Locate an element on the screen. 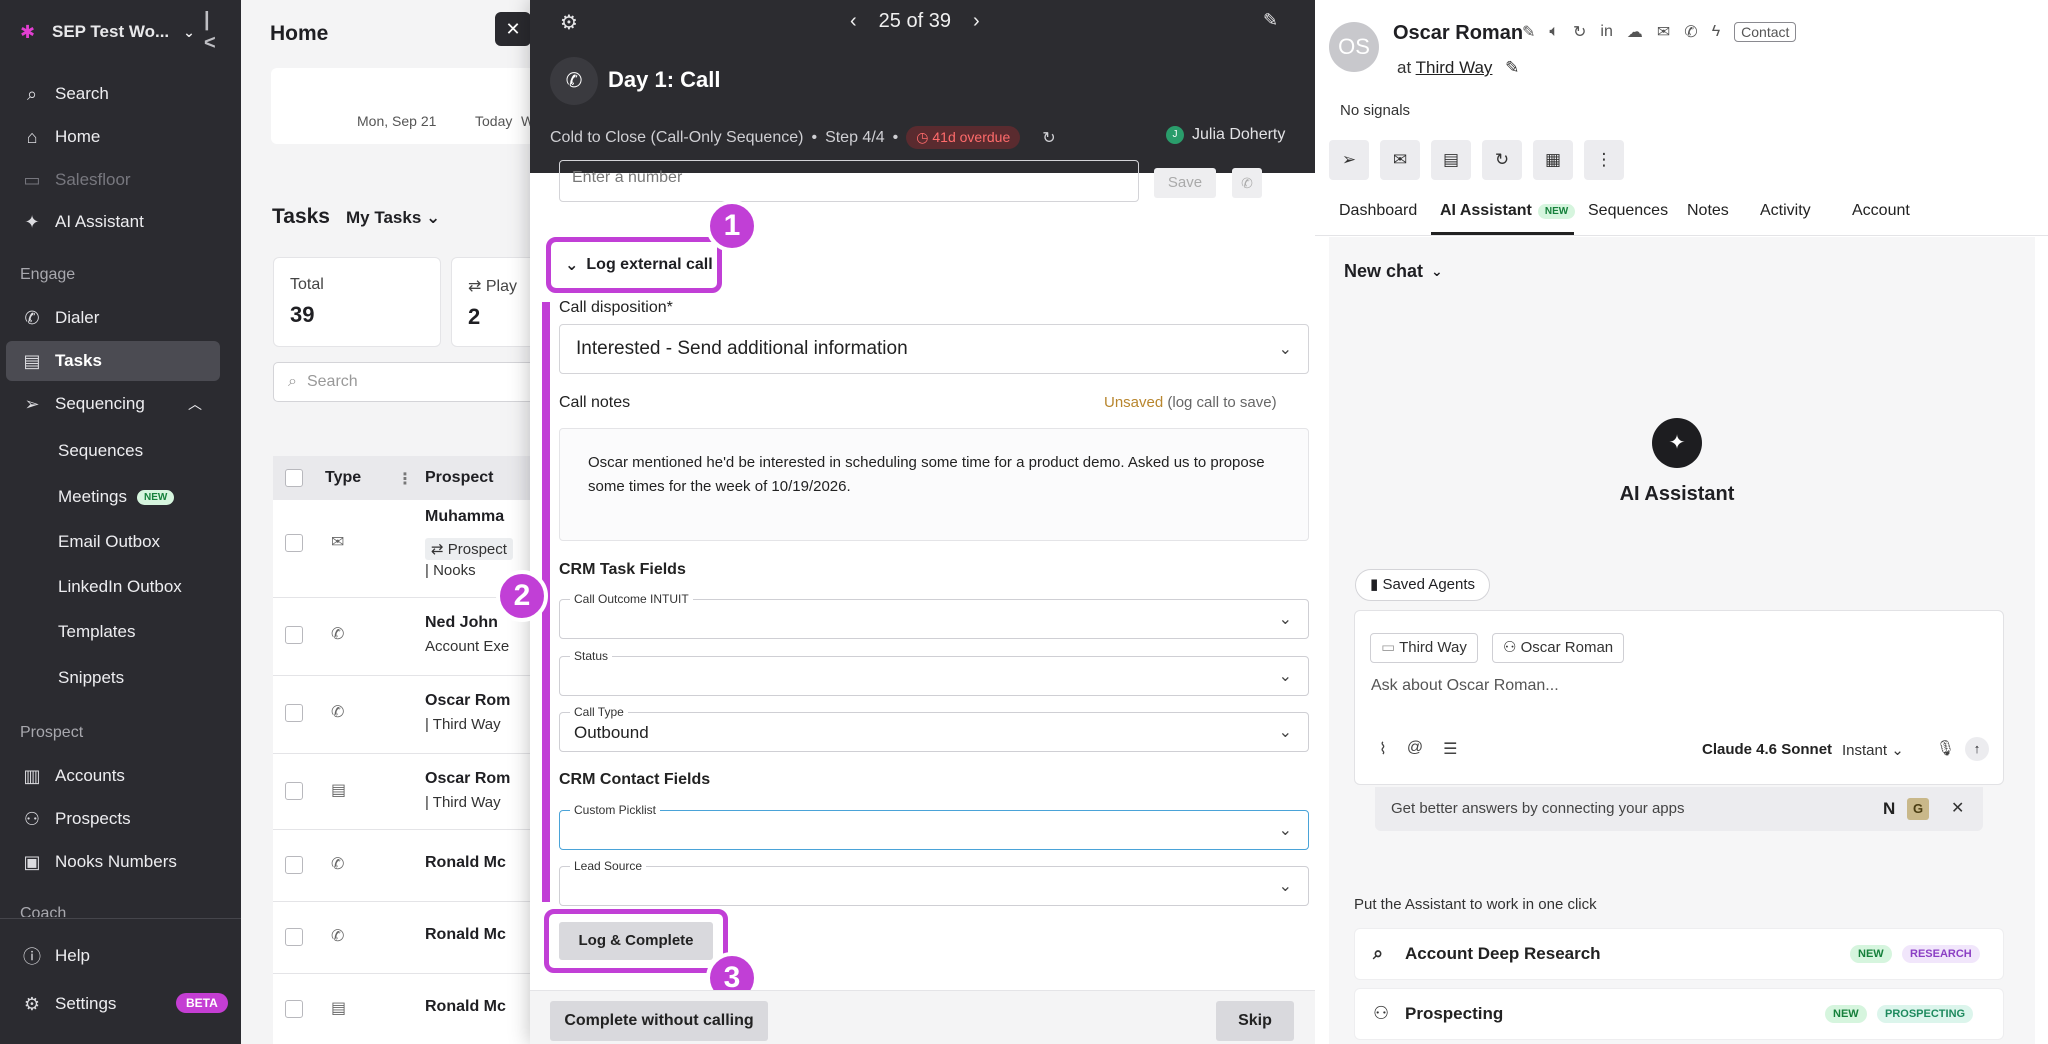  sliders-icon: ☰ is located at coordinates (1450, 749).